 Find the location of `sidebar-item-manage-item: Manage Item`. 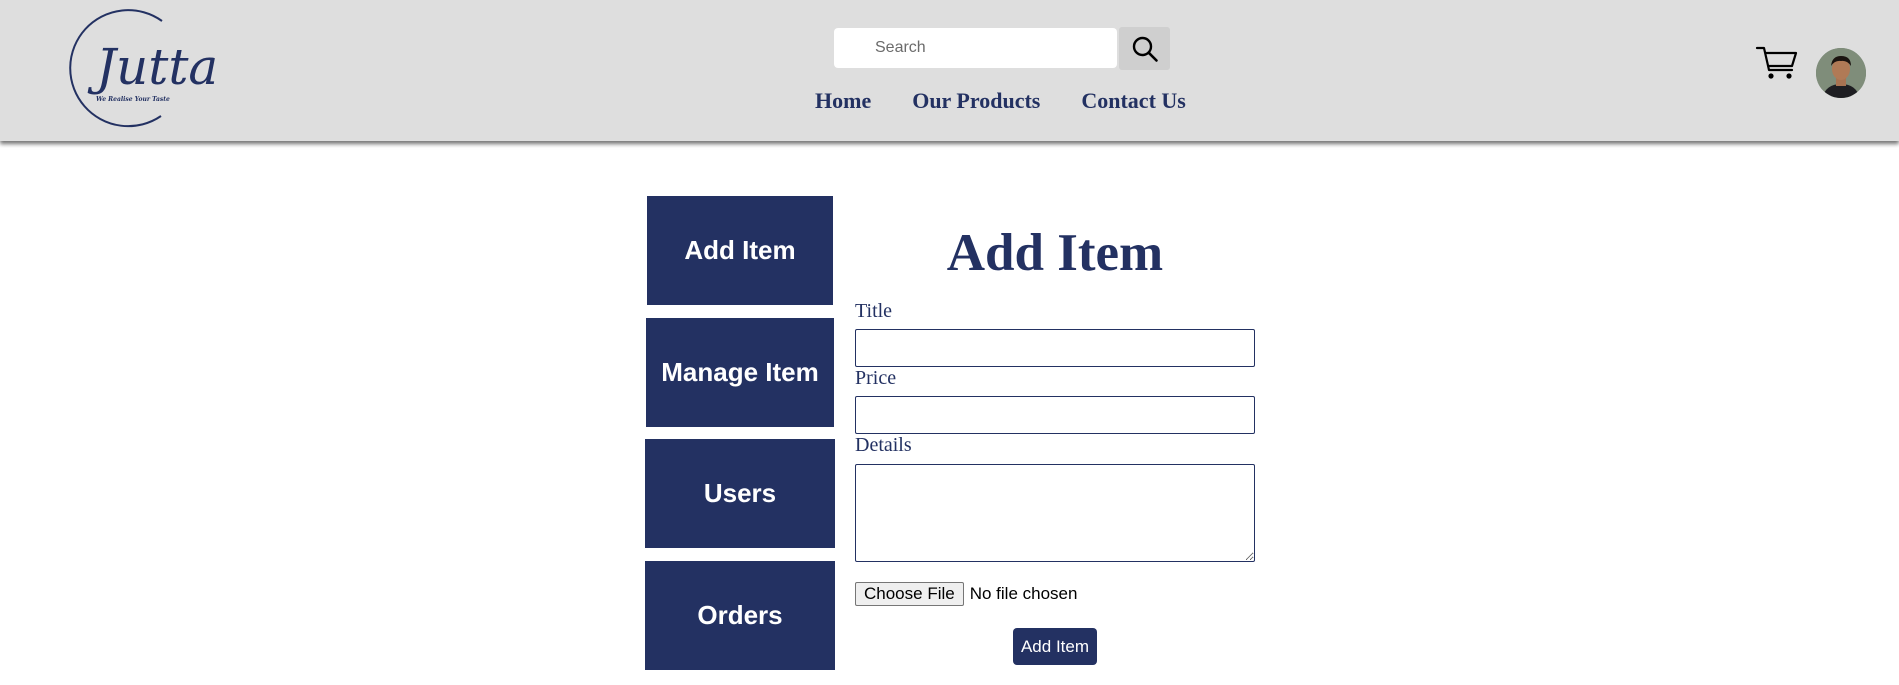

sidebar-item-manage-item: Manage Item is located at coordinates (740, 372).